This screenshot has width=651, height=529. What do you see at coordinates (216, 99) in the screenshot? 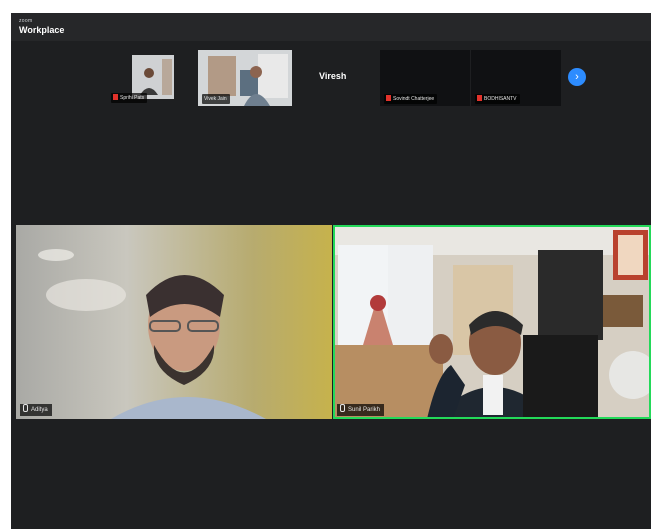
I see `participant-name-label: Vivek Jain` at bounding box center [216, 99].